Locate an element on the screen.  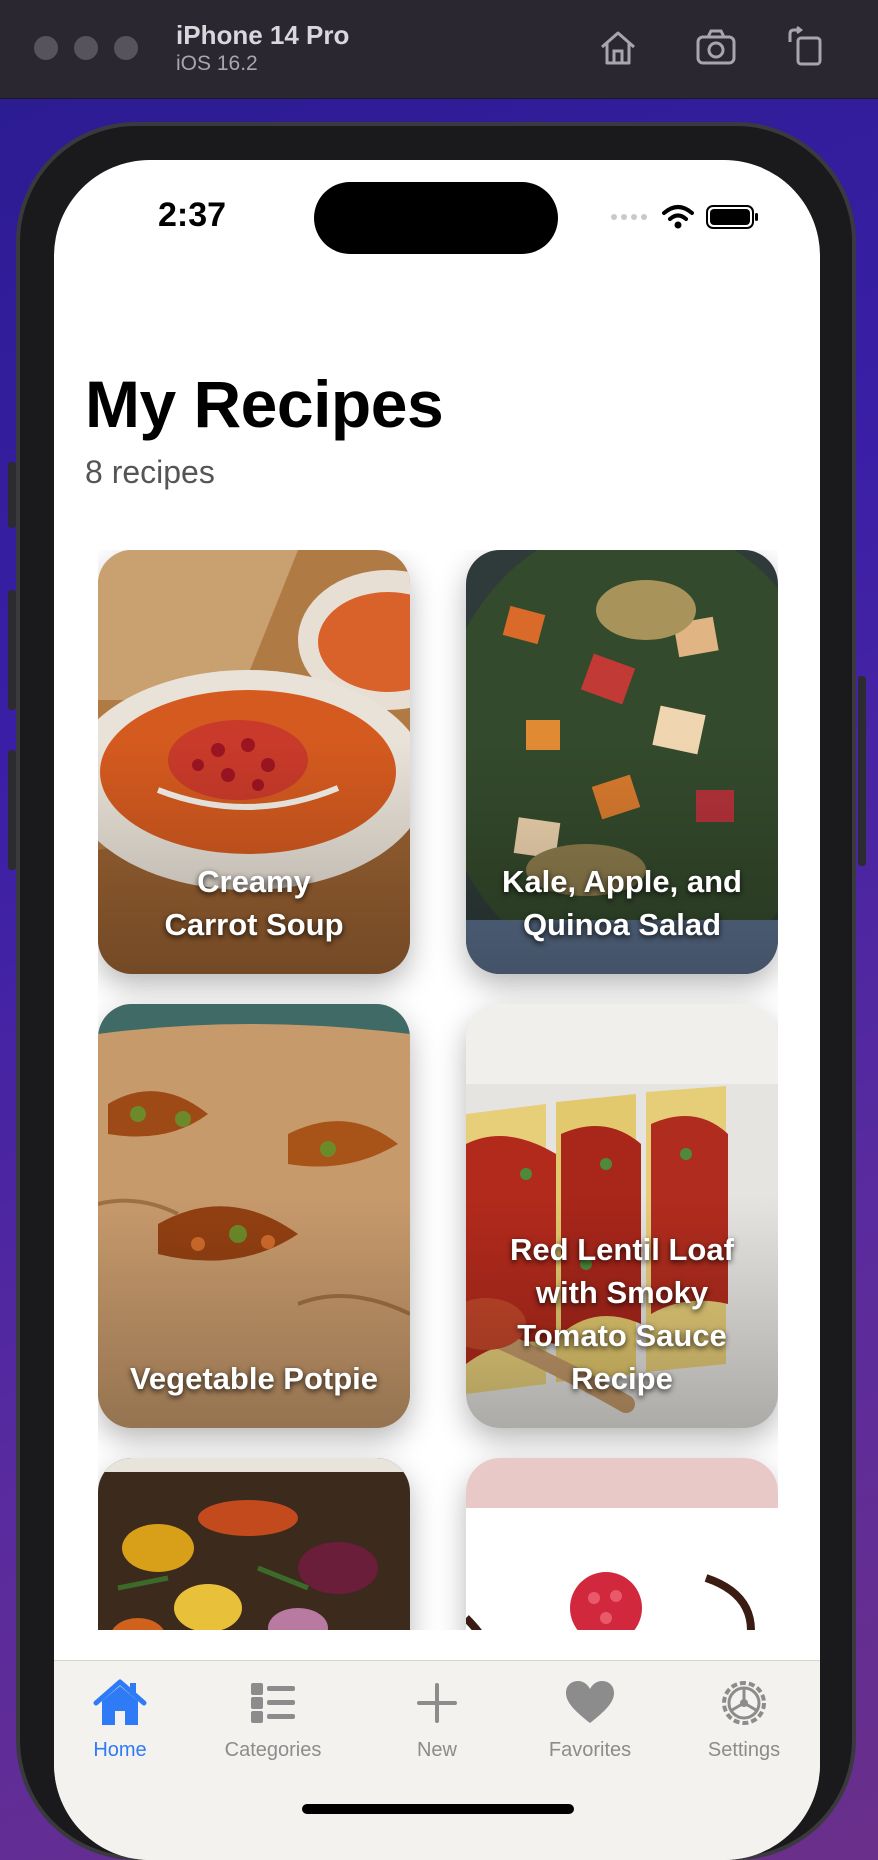
minimize-window-button is located at coordinates (86, 48).